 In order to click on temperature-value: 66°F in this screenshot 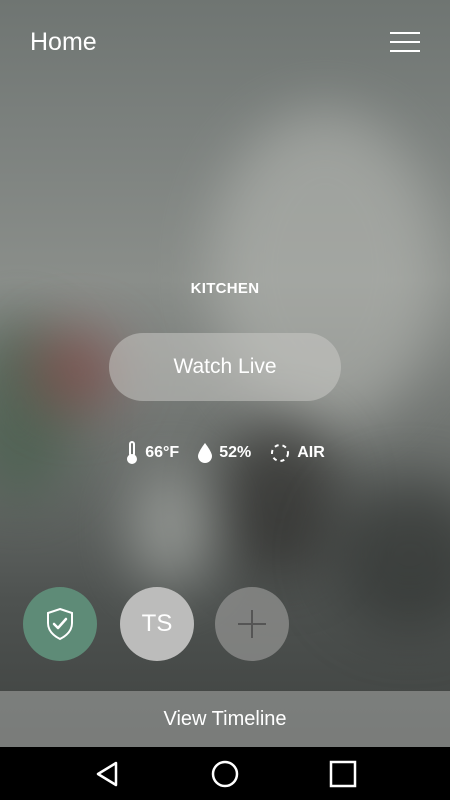, I will do `click(162, 452)`.